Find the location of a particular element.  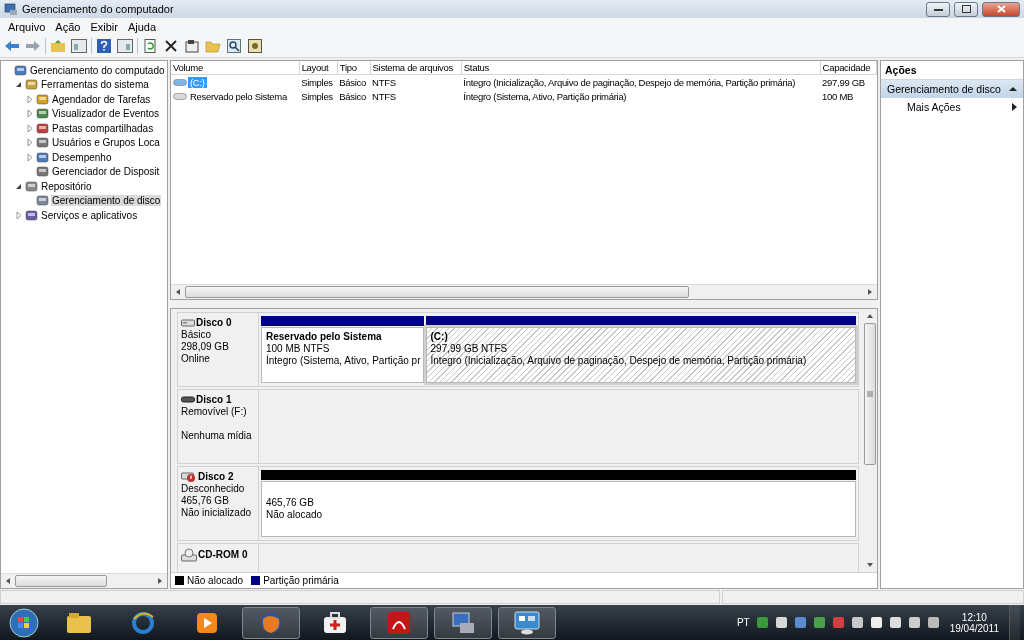

help-icon is located at coordinates (104, 46).